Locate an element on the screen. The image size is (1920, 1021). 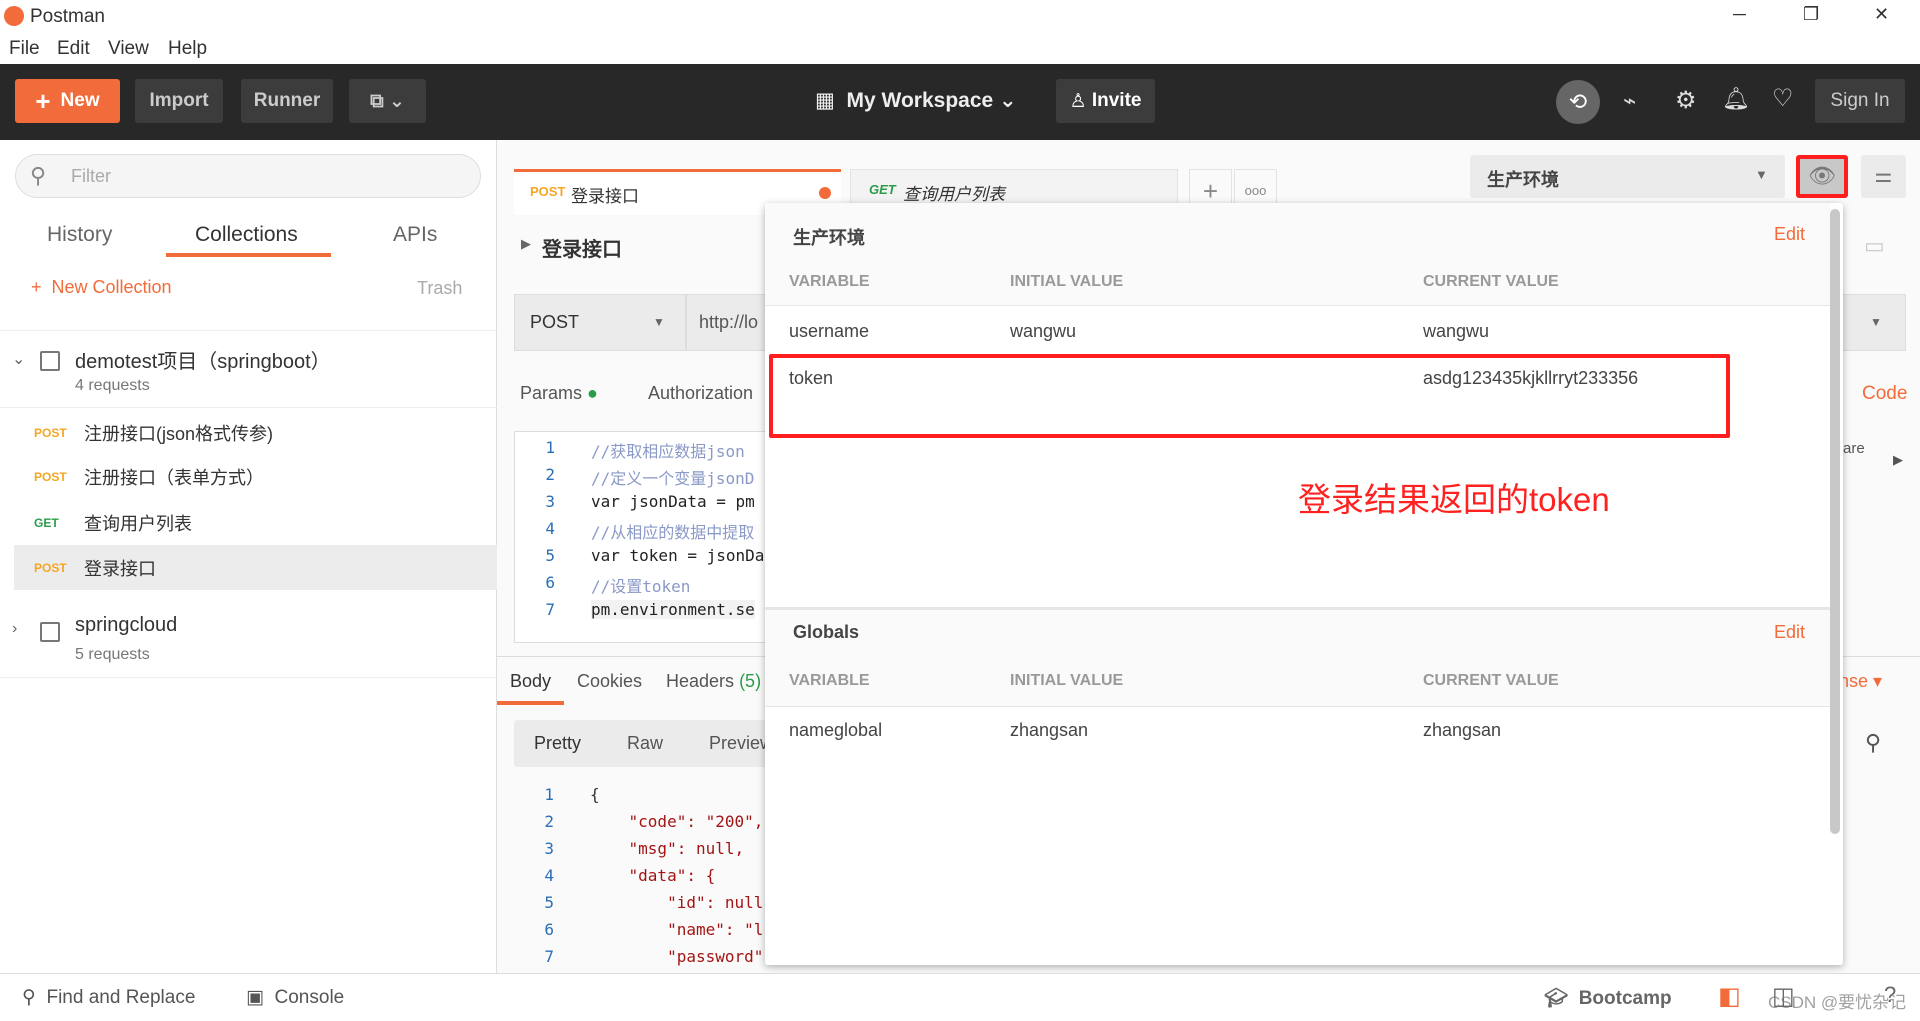
collection-springcloud: › springcloud 5 requests is located at coordinates (248, 639).